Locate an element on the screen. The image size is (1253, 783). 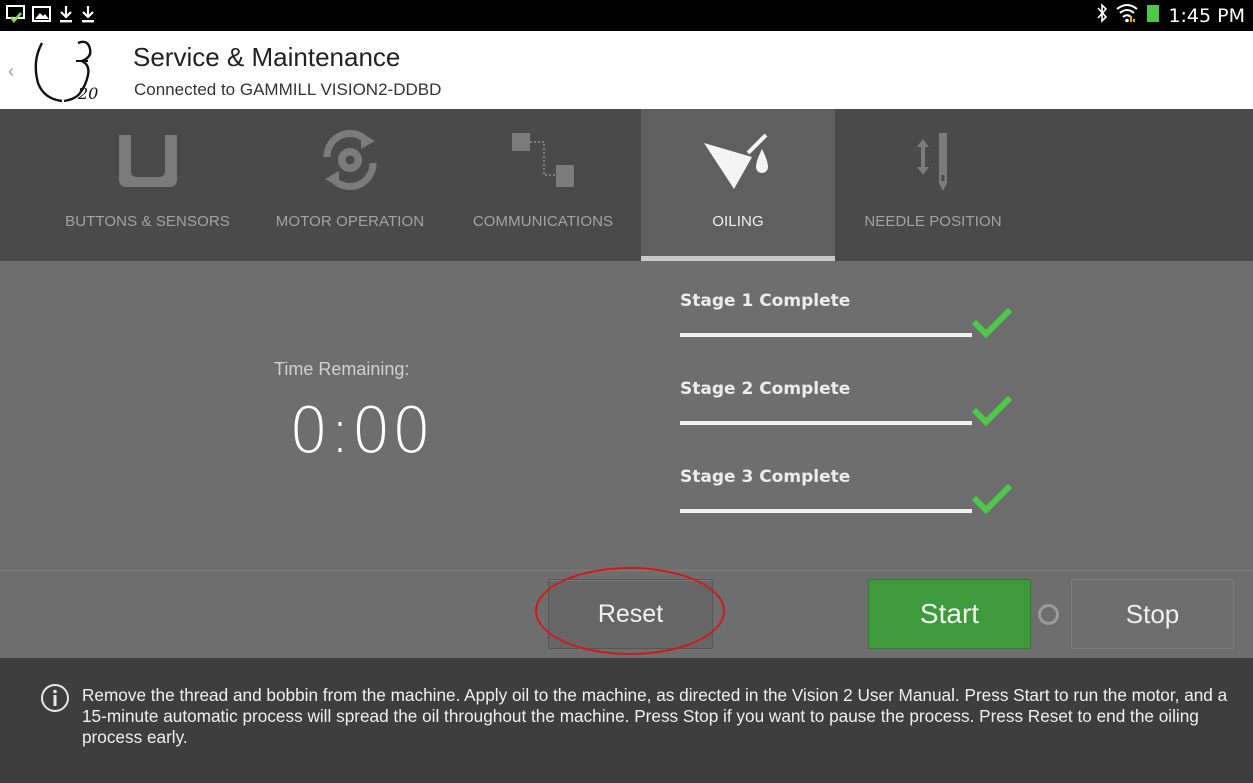
connection-status: Connected to GAMMILL VISION2-DDBD is located at coordinates (288, 89).